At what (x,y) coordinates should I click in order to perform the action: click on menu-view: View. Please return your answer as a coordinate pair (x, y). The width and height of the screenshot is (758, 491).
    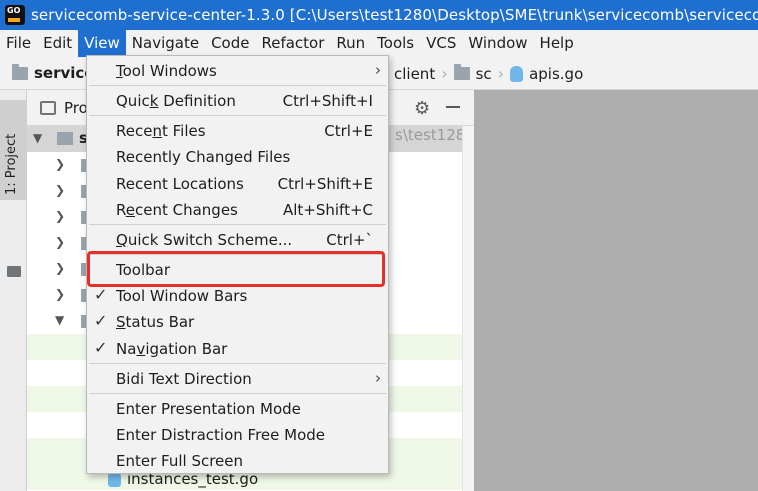
    Looking at the image, I should click on (102, 43).